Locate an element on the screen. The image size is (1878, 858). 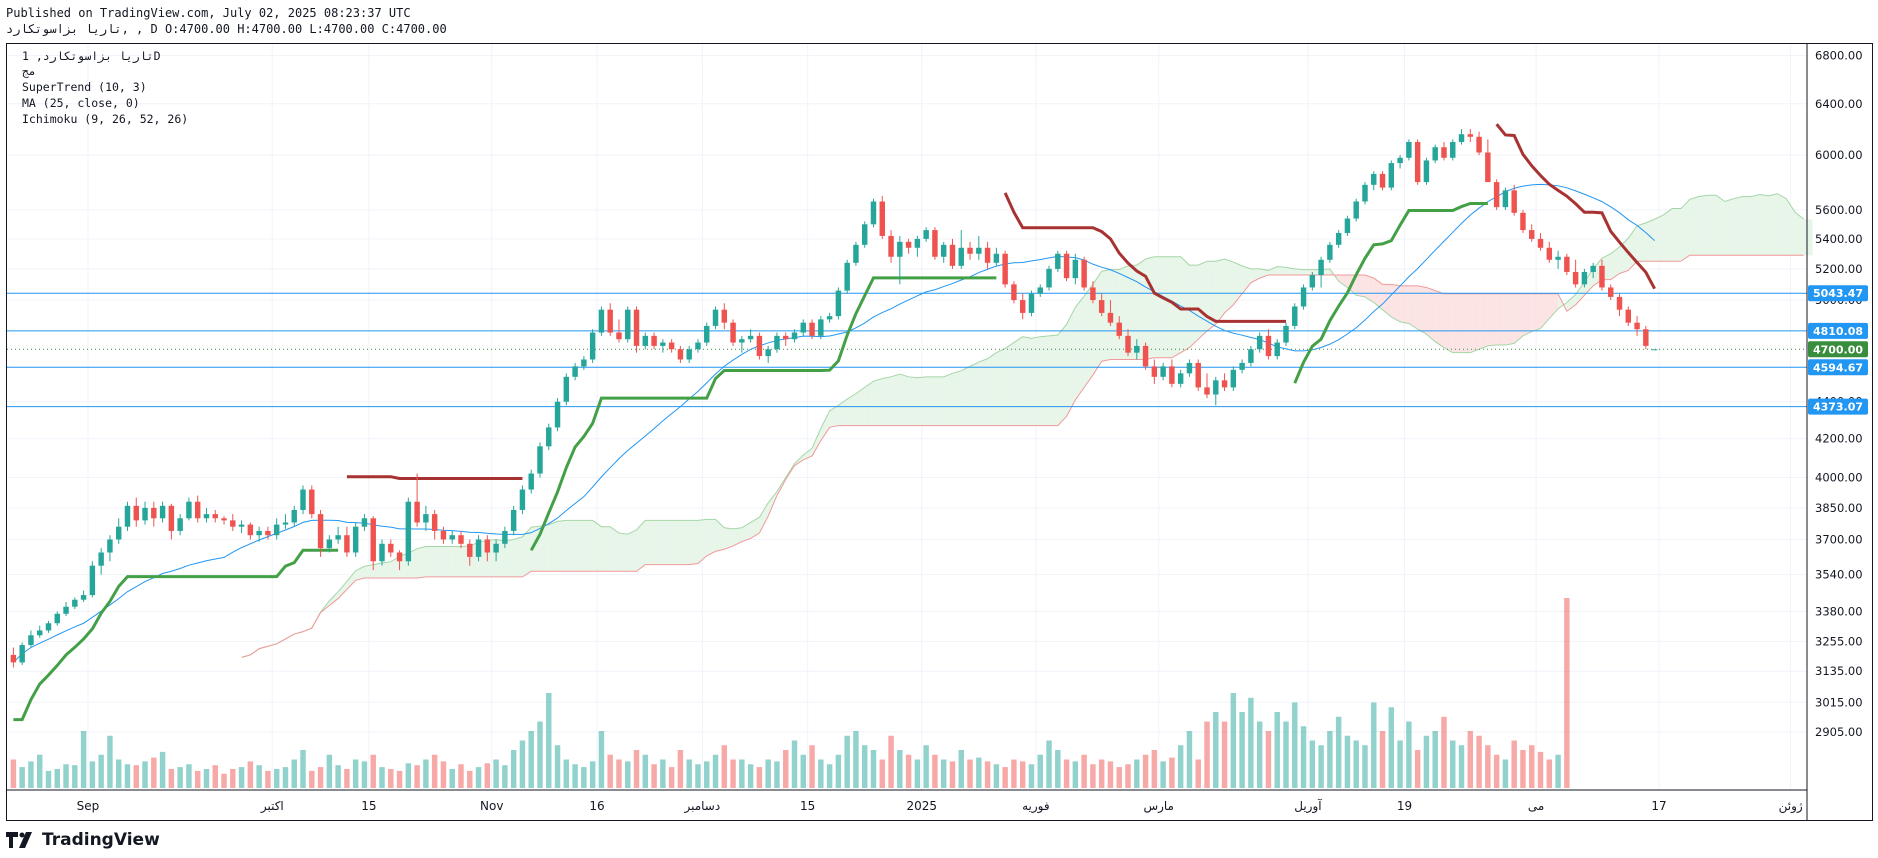
x-tick-label: 17 is located at coordinates (1658, 806).